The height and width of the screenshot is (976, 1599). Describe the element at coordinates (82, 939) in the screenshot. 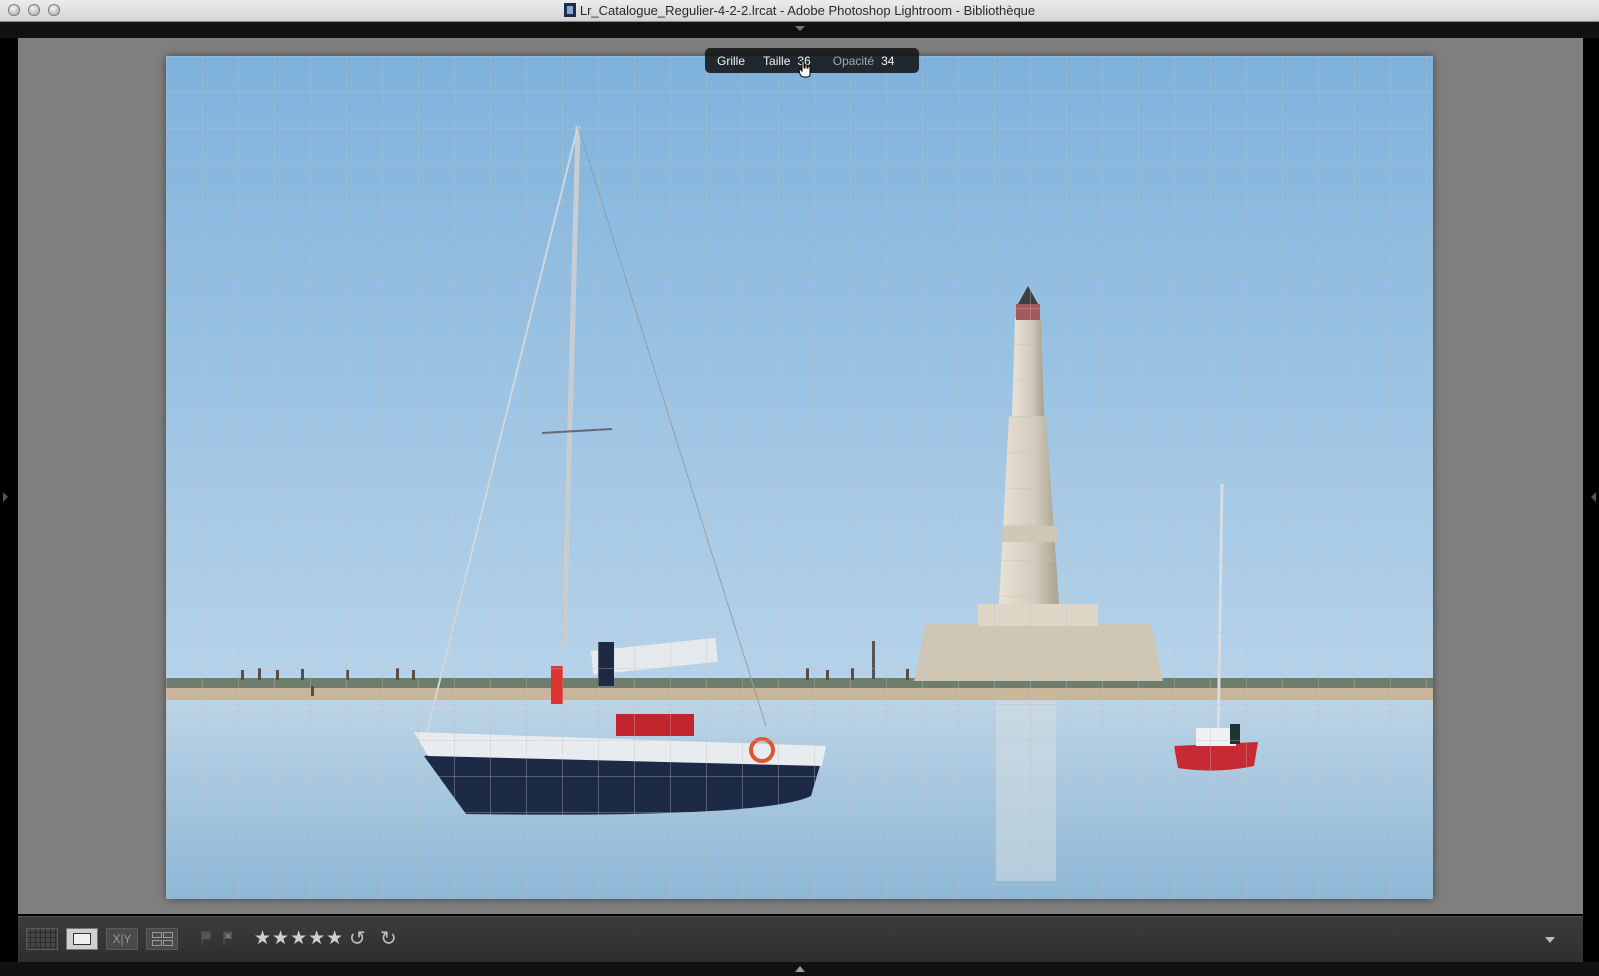

I see `loupe-view-icon` at that location.